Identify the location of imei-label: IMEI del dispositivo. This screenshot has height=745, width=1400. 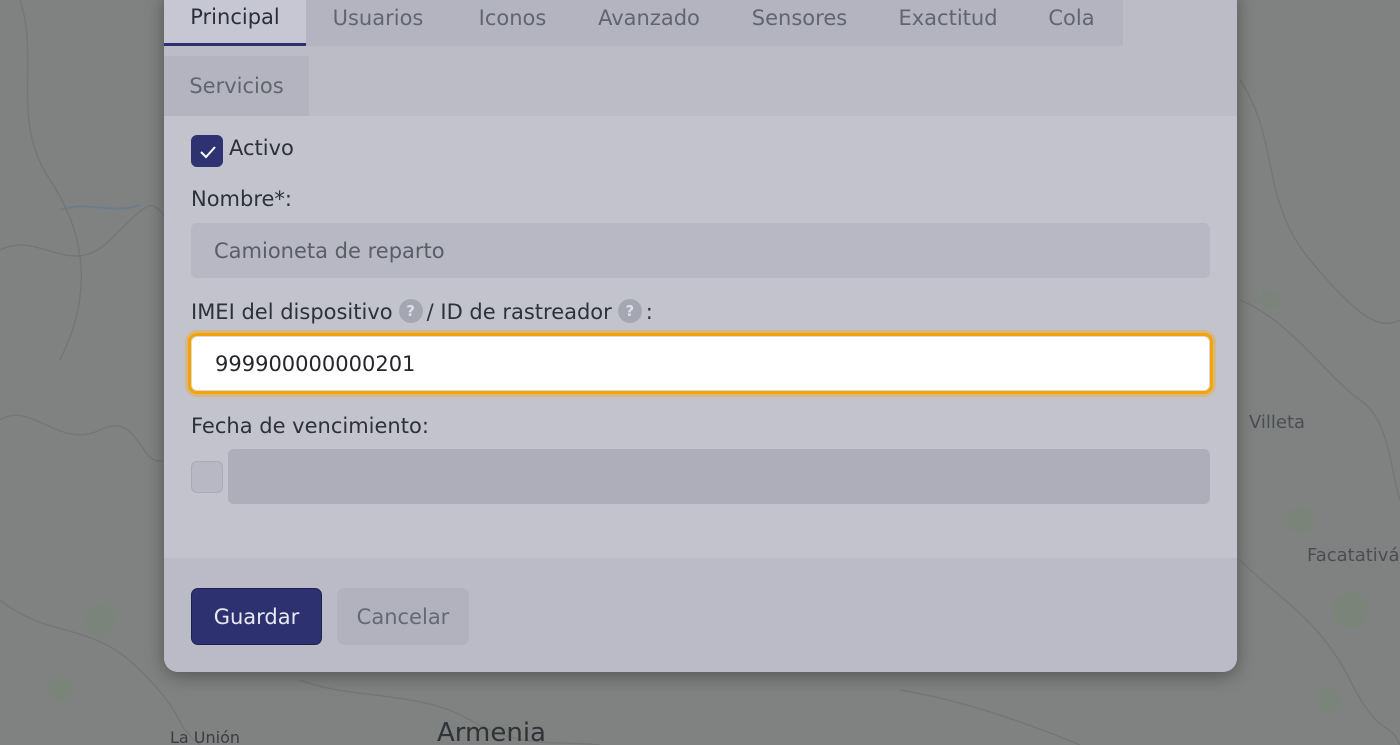
(292, 312).